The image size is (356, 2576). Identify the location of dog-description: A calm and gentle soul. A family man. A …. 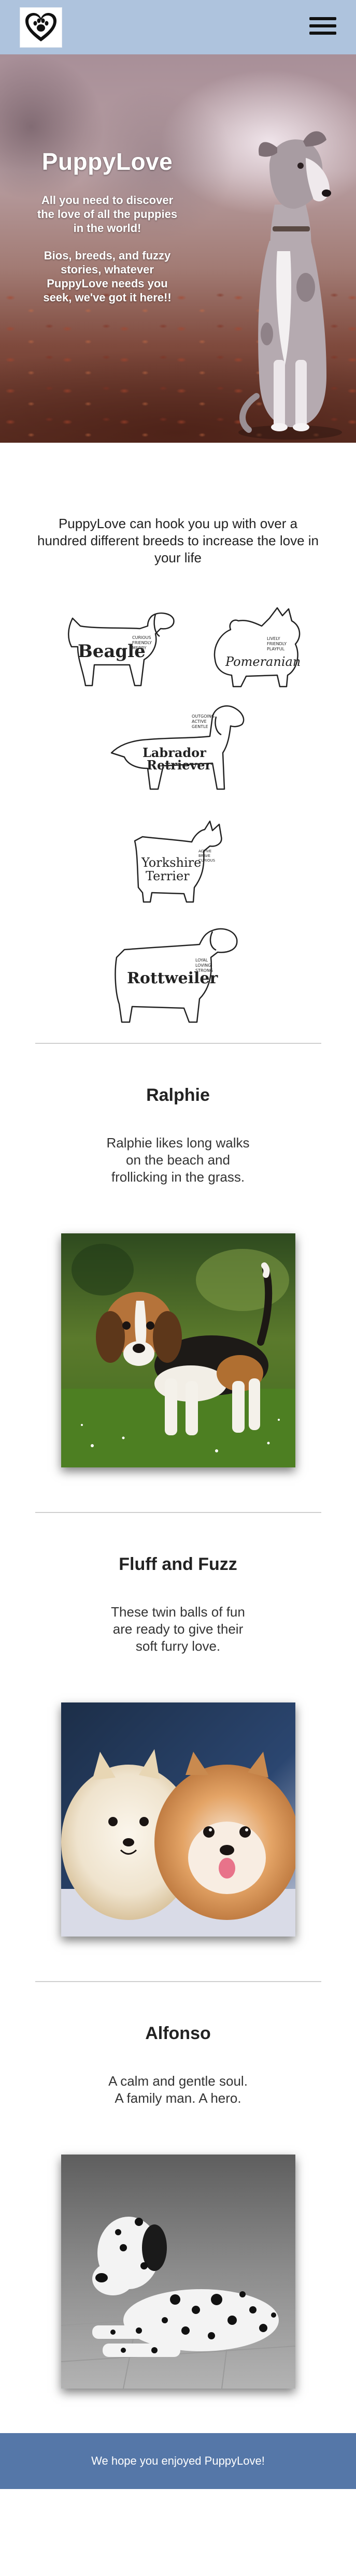
(178, 2090).